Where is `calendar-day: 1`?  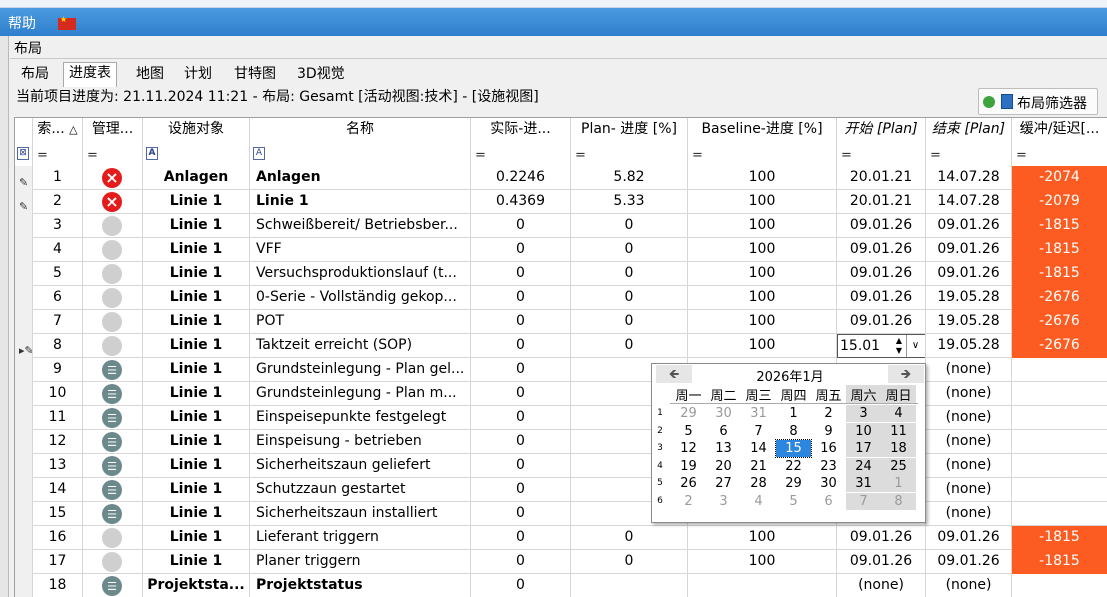 calendar-day: 1 is located at coordinates (793, 413).